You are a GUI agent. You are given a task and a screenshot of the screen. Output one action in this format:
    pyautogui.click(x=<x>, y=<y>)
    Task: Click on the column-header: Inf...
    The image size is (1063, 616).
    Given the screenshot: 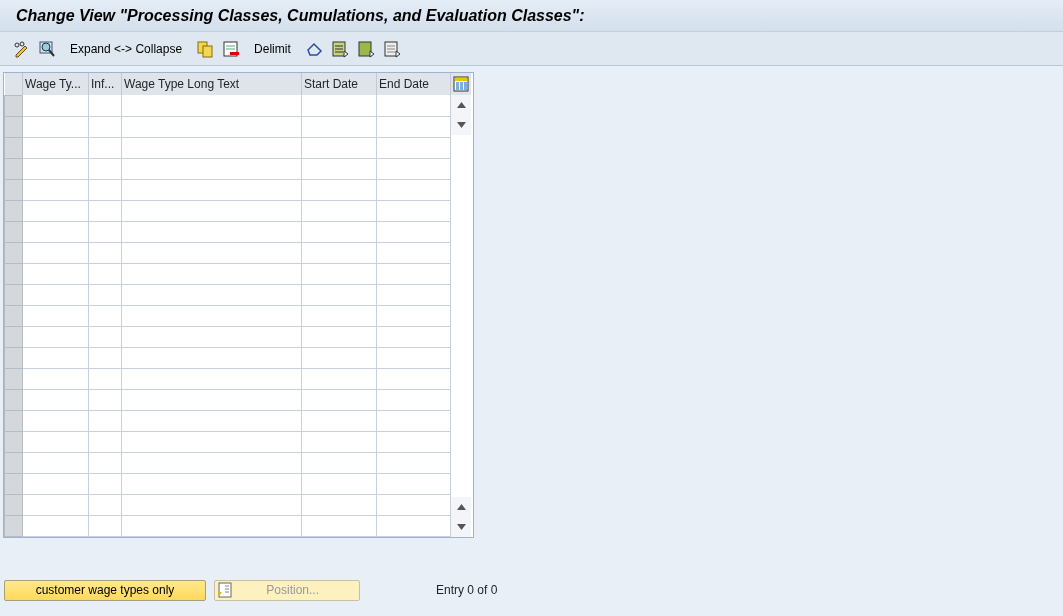 What is the action you would take?
    pyautogui.click(x=105, y=84)
    